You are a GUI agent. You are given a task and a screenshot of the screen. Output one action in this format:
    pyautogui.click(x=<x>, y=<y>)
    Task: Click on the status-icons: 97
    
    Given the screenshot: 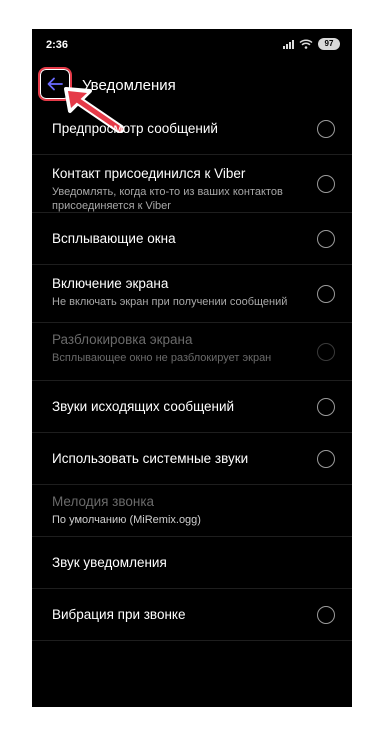 What is the action you would take?
    pyautogui.click(x=311, y=44)
    